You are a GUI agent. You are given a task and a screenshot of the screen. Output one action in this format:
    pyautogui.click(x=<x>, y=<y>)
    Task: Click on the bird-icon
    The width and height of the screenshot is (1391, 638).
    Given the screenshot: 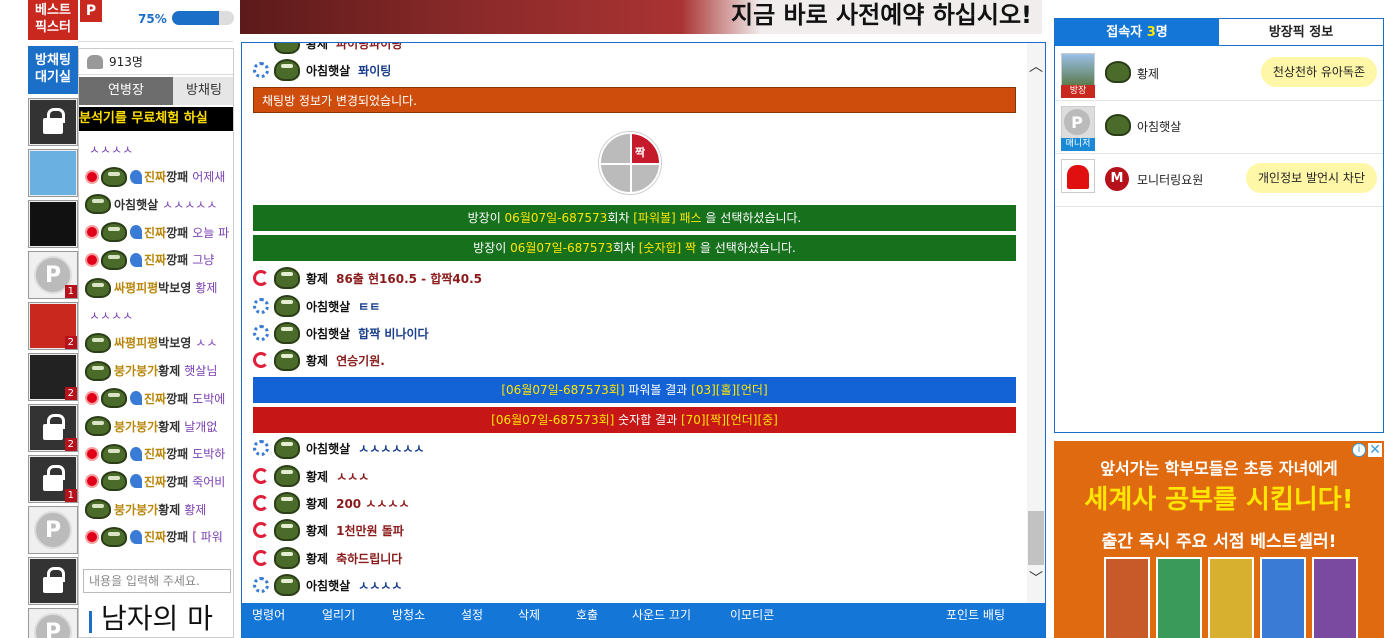 What is the action you would take?
    pyautogui.click(x=136, y=232)
    